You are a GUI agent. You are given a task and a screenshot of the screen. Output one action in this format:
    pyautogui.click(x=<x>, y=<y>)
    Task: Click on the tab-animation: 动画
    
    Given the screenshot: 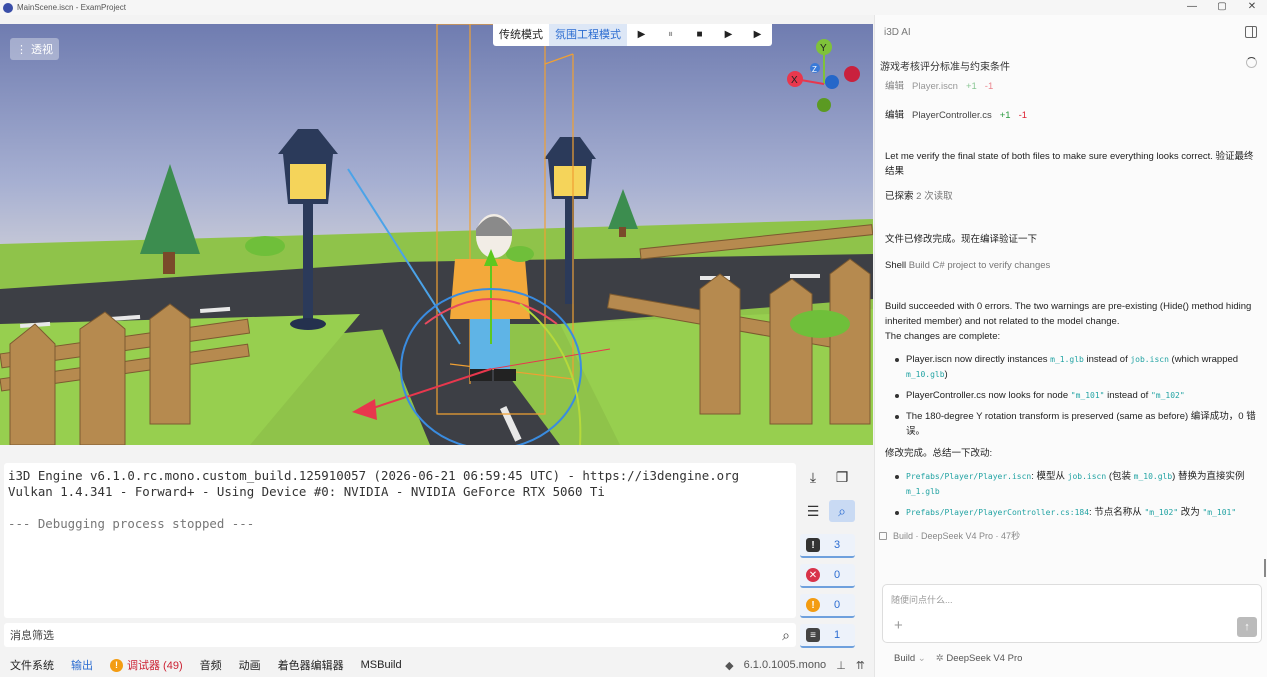 What is the action you would take?
    pyautogui.click(x=248, y=665)
    